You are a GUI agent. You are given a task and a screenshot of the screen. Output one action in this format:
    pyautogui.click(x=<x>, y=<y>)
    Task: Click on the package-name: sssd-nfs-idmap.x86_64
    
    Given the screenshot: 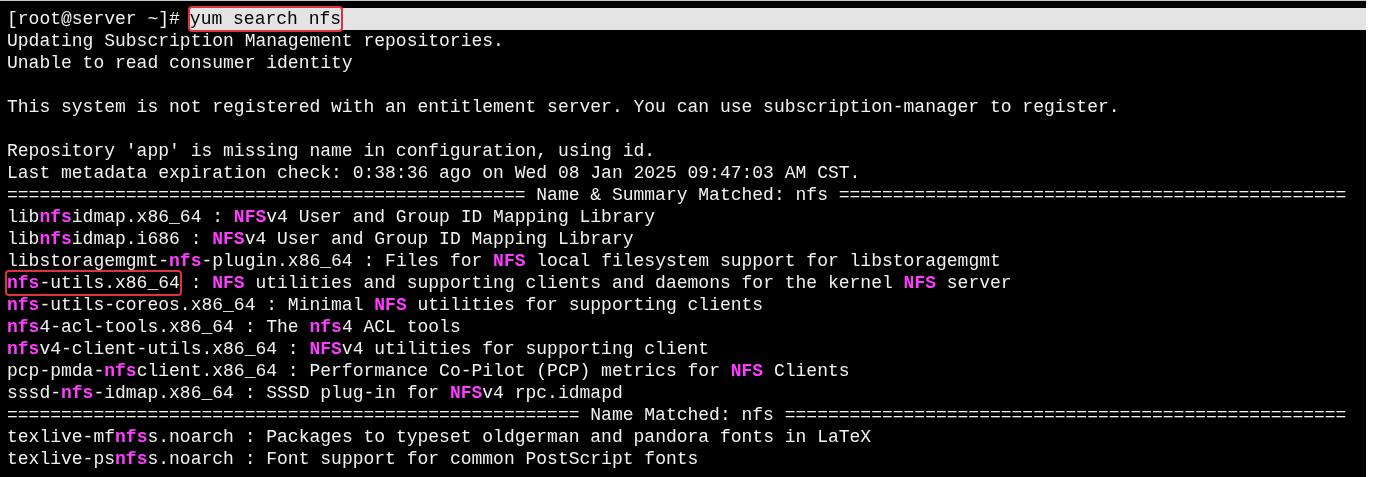 What is the action you would take?
    pyautogui.click(x=120, y=393)
    